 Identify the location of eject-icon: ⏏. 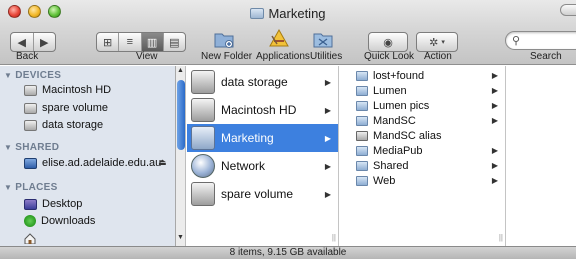
(162, 162).